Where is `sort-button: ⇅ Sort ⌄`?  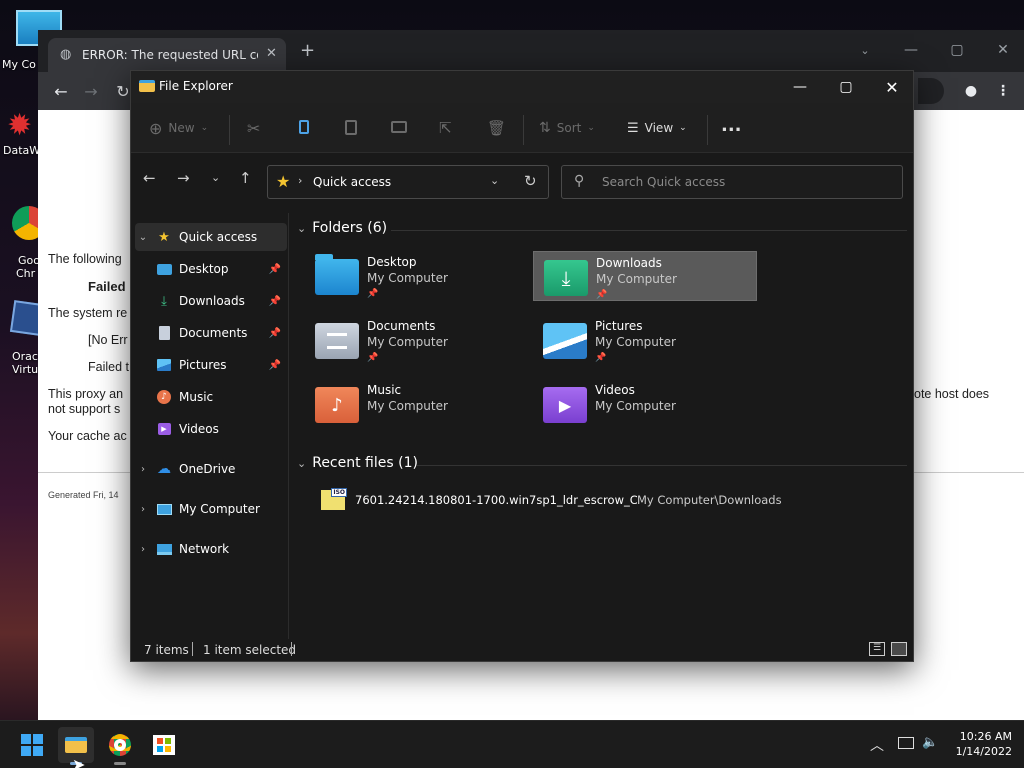 sort-button: ⇅ Sort ⌄ is located at coordinates (567, 128).